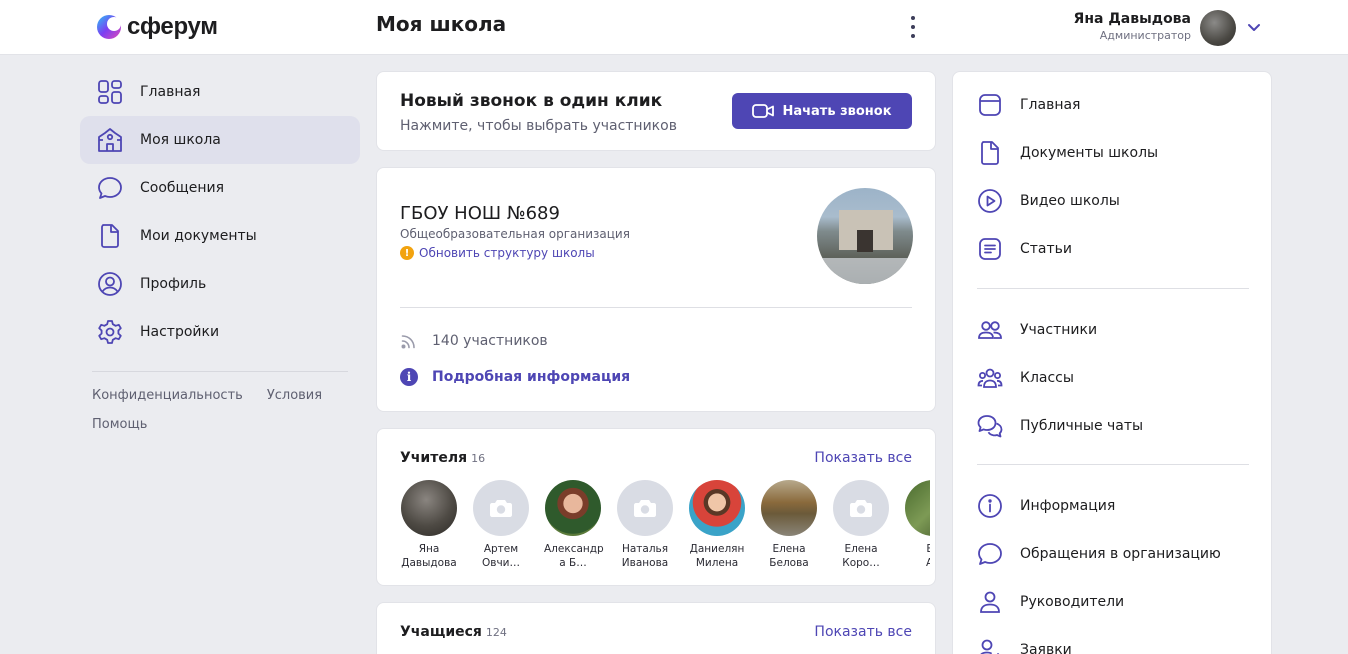 The height and width of the screenshot is (654, 1348). I want to click on teachers-title: Учителя 16, so click(442, 458).